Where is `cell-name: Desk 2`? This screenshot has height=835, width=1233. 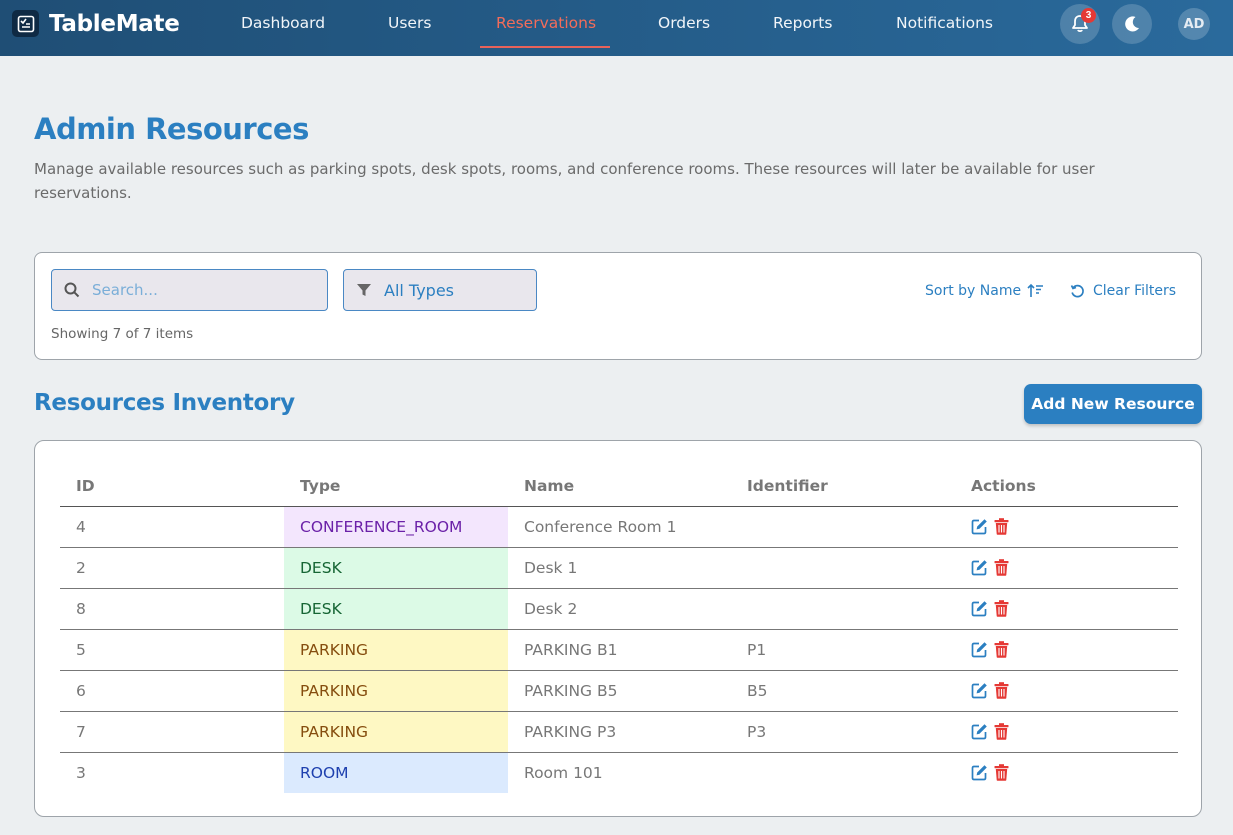 cell-name: Desk 2 is located at coordinates (619, 609).